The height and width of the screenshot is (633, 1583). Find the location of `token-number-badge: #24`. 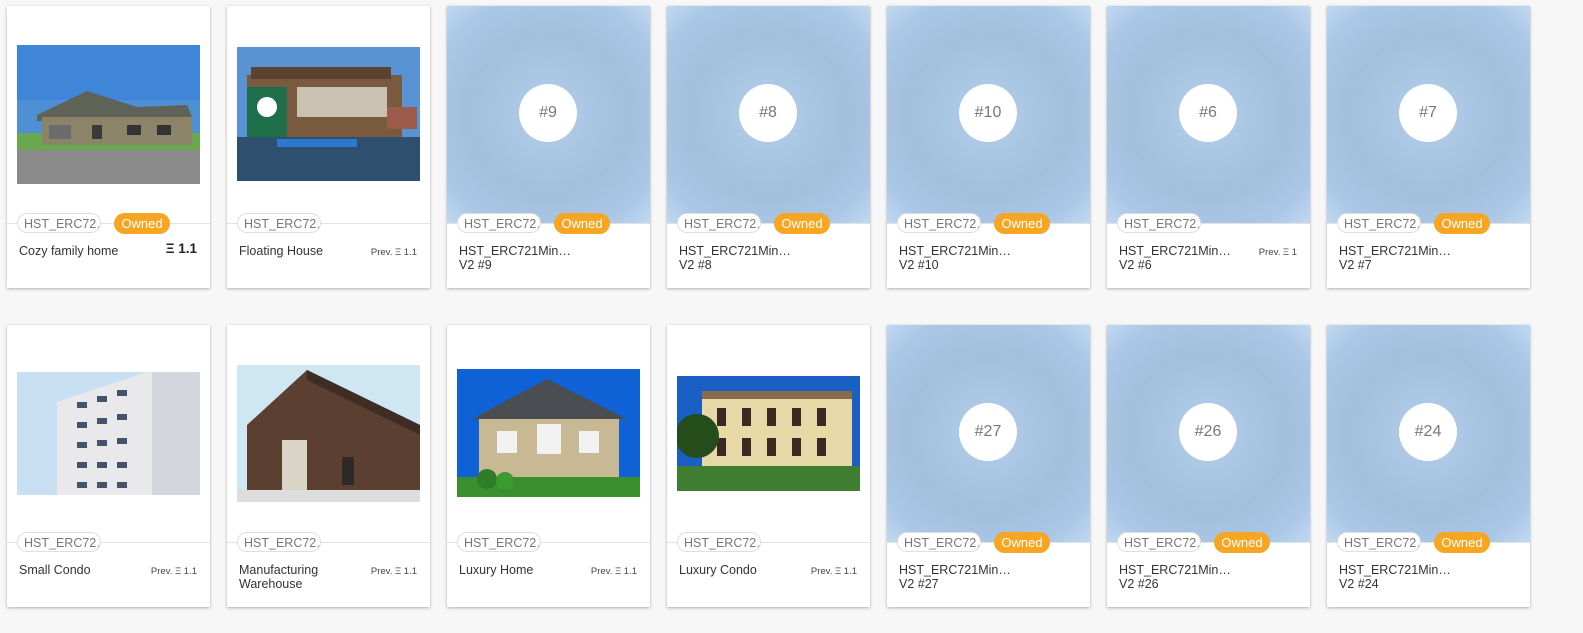

token-number-badge: #24 is located at coordinates (1428, 432).